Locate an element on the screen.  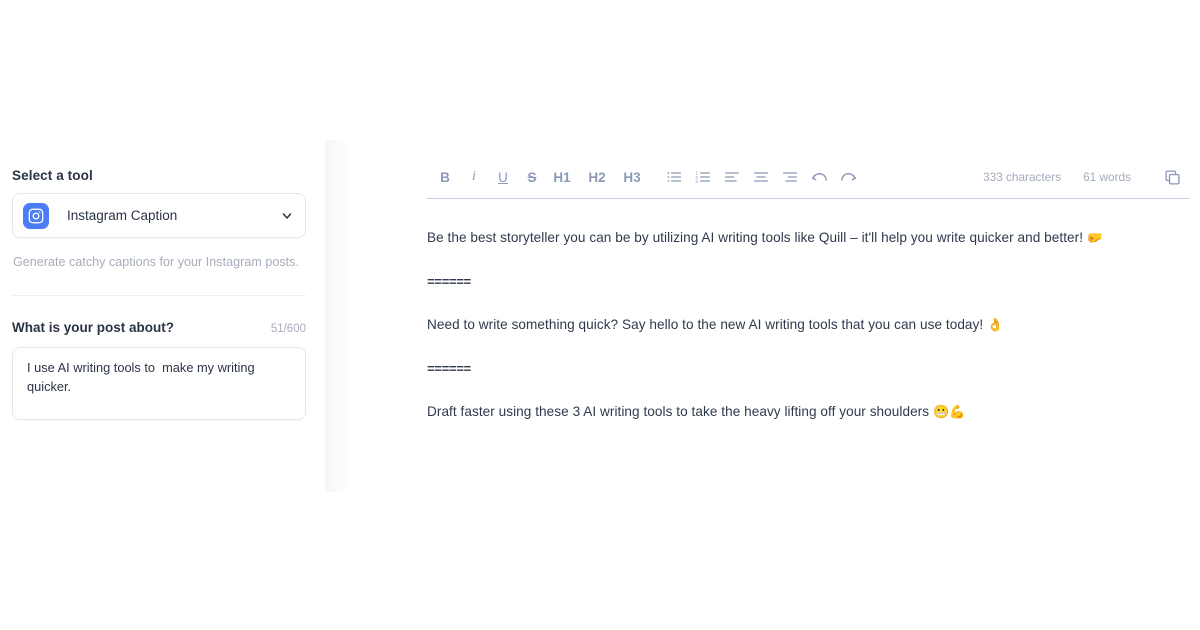
align-right-icon is located at coordinates (790, 177).